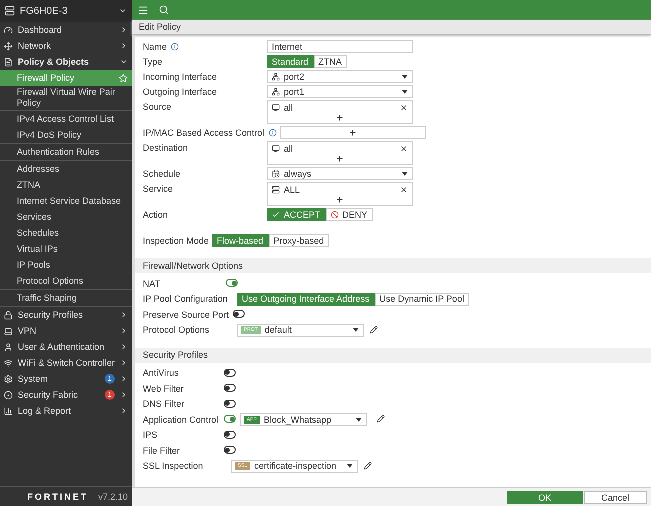 This screenshot has width=651, height=506. I want to click on page-title: Edit Policy, so click(391, 27).